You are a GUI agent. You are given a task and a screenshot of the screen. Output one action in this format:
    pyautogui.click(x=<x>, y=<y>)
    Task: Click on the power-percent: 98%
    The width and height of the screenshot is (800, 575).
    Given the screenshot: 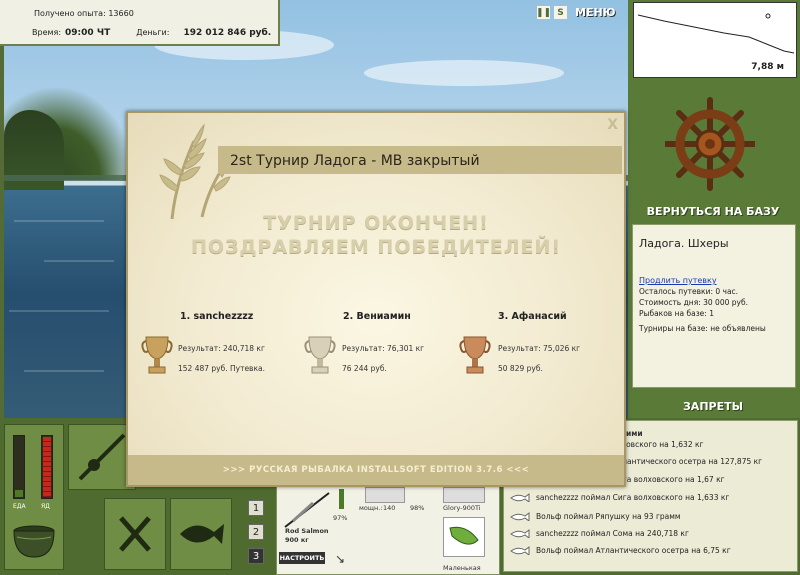 What is the action you would take?
    pyautogui.click(x=417, y=508)
    